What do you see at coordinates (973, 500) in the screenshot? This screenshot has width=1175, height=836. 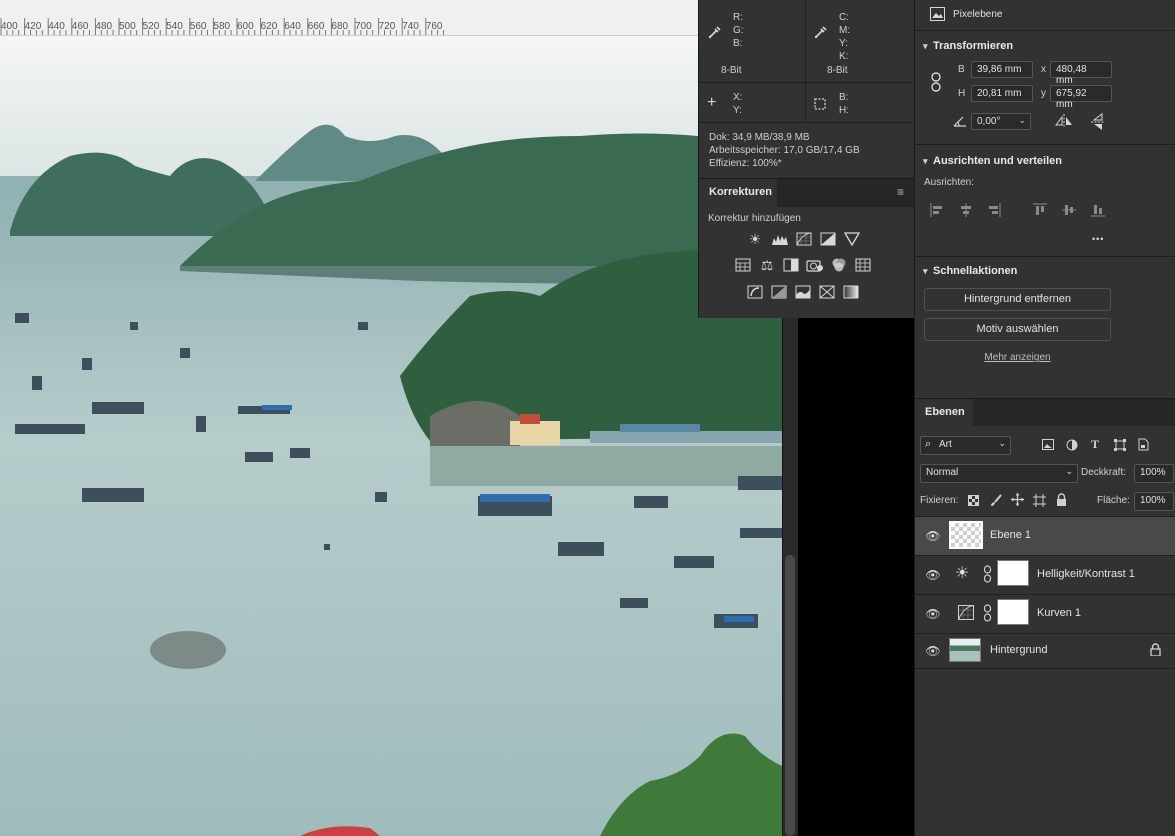 I see `lock-transparency-icon` at bounding box center [973, 500].